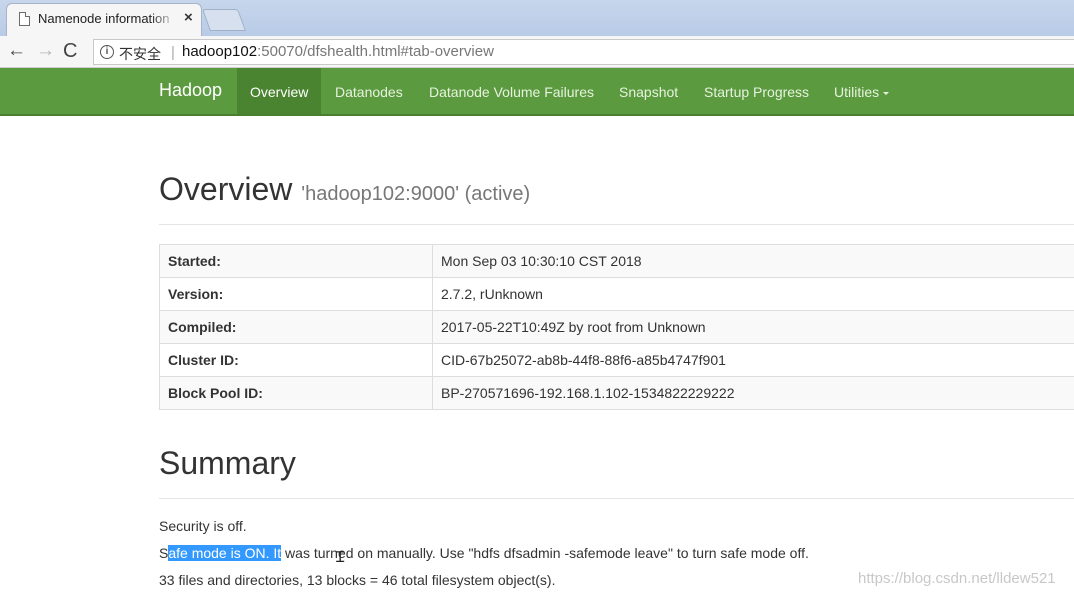  I want to click on caret-down-icon, so click(886, 93).